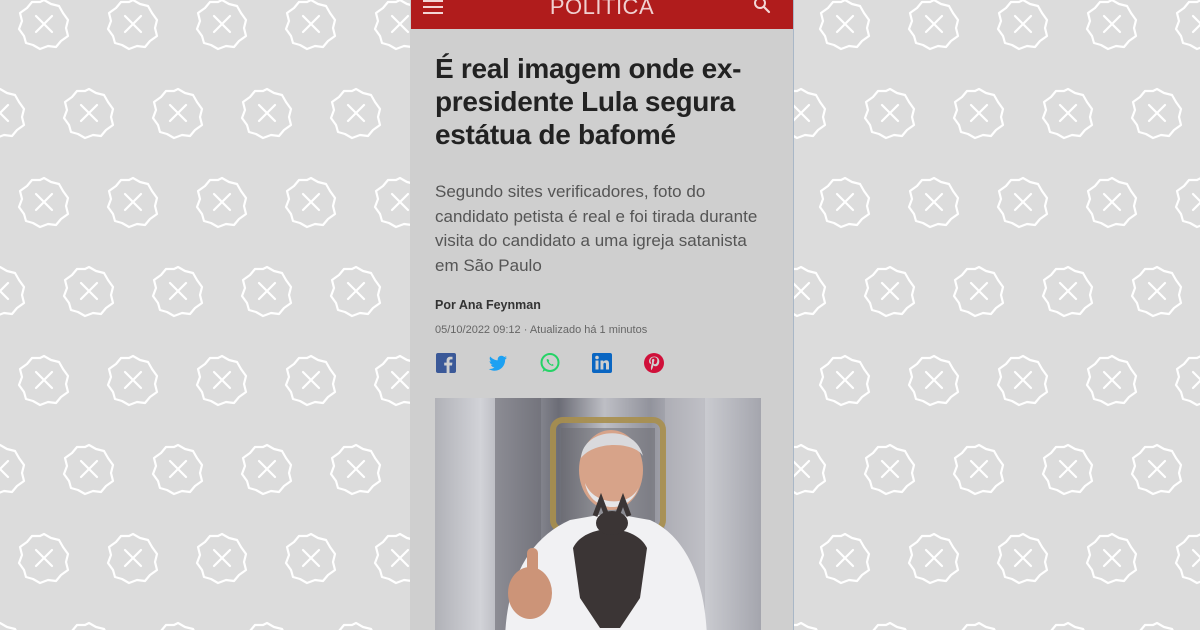  I want to click on publish-date: 05/10/2022 09:12, so click(478, 330).